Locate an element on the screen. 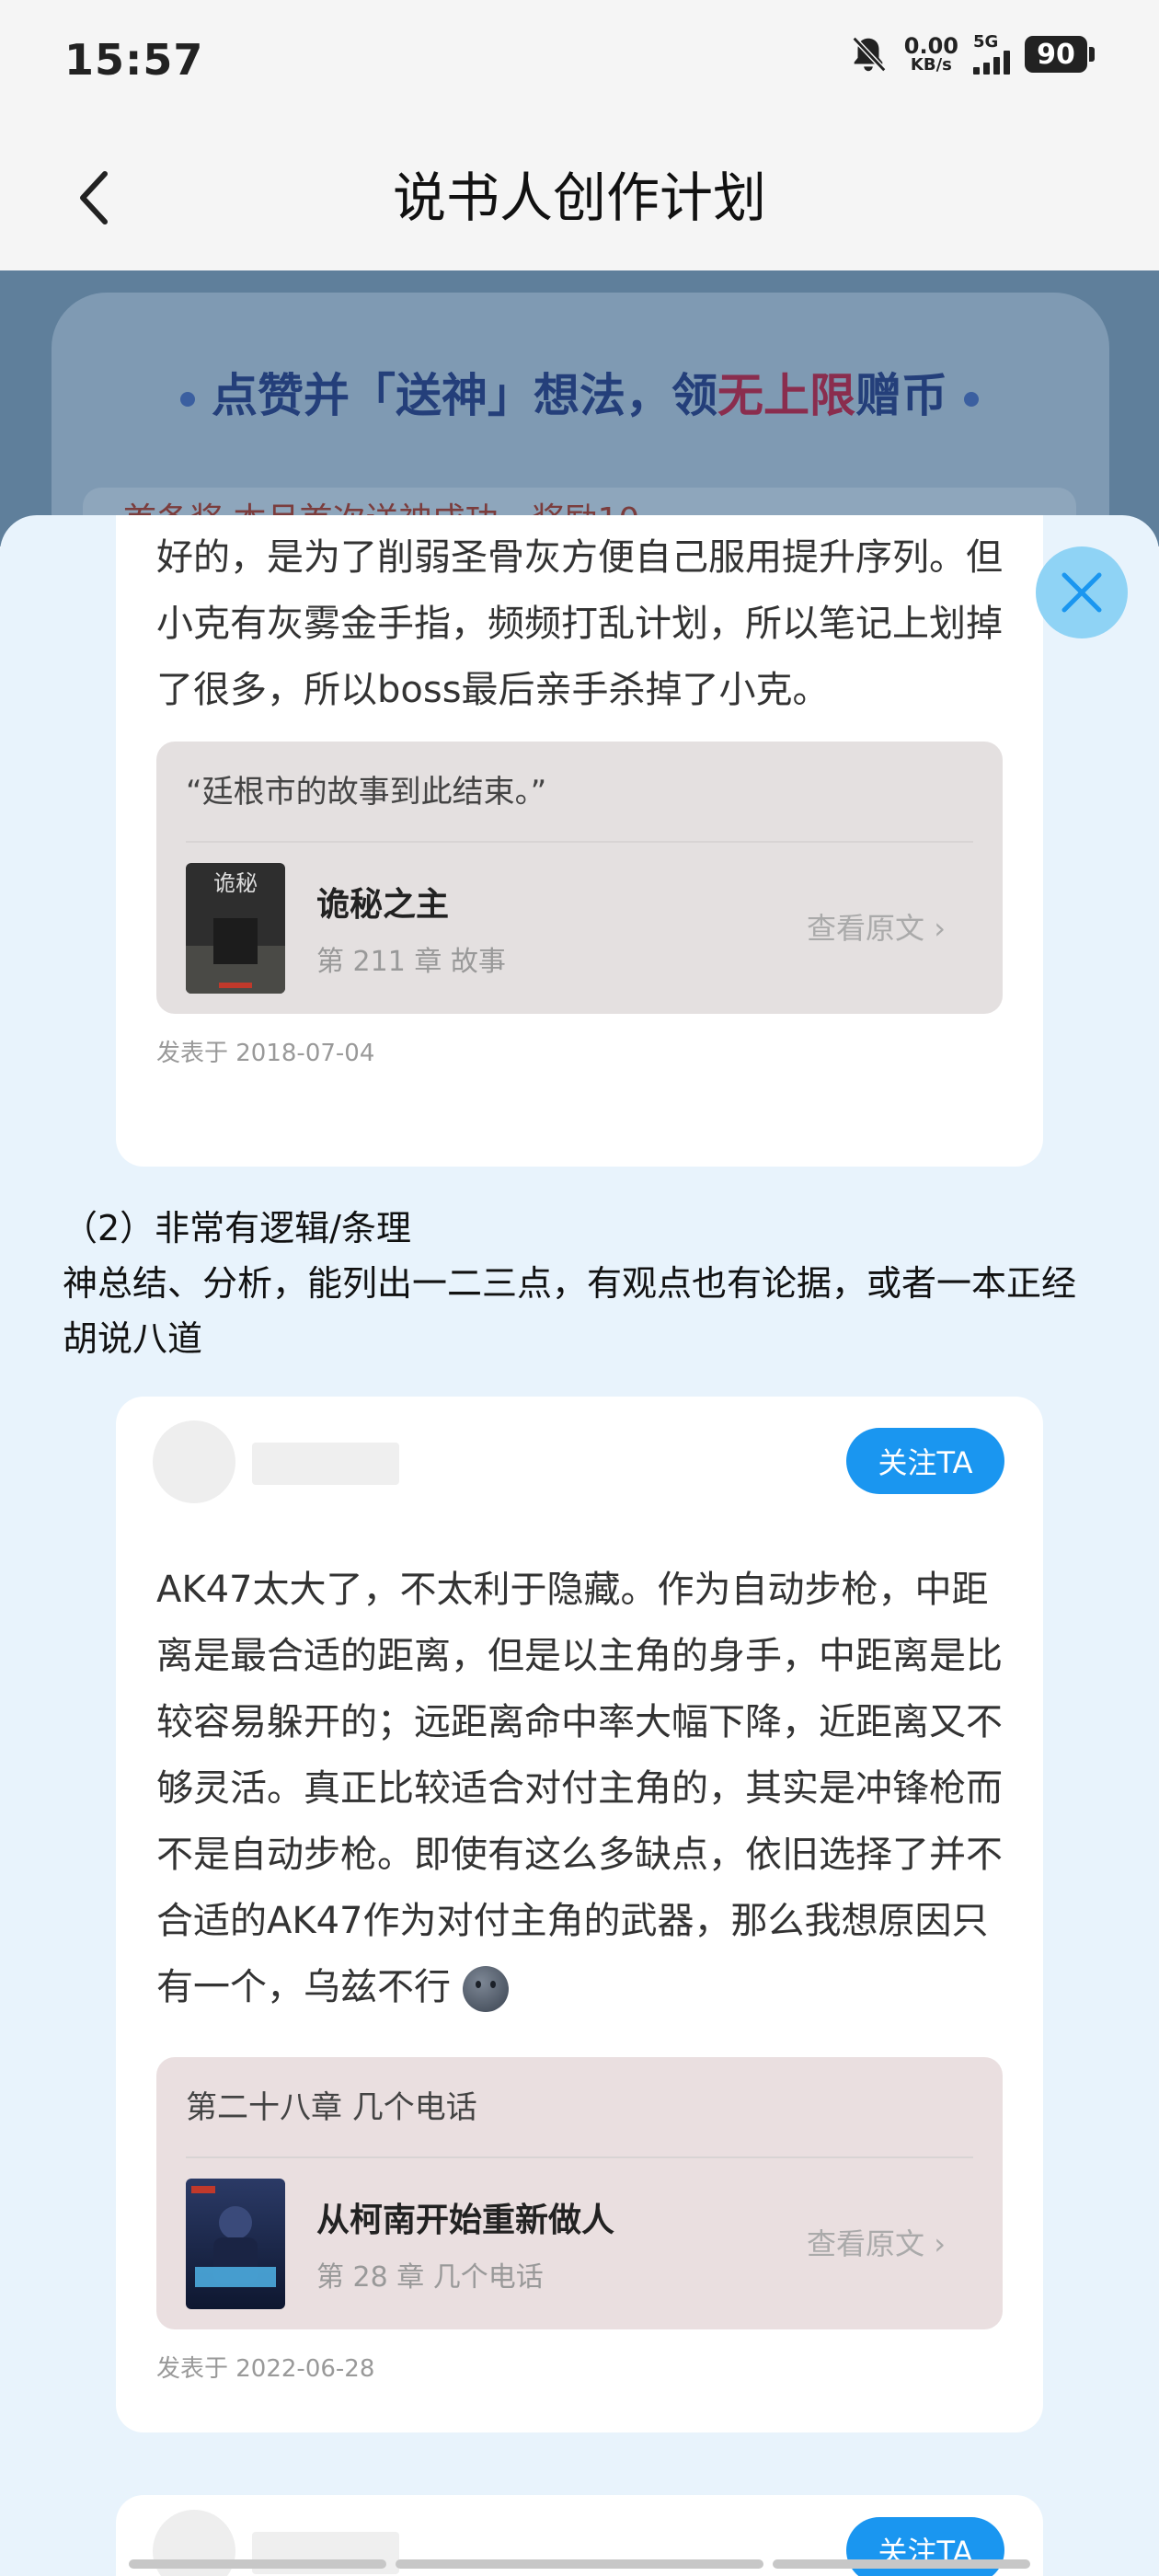  banner-text-highlight: 无上限 is located at coordinates (786, 395).